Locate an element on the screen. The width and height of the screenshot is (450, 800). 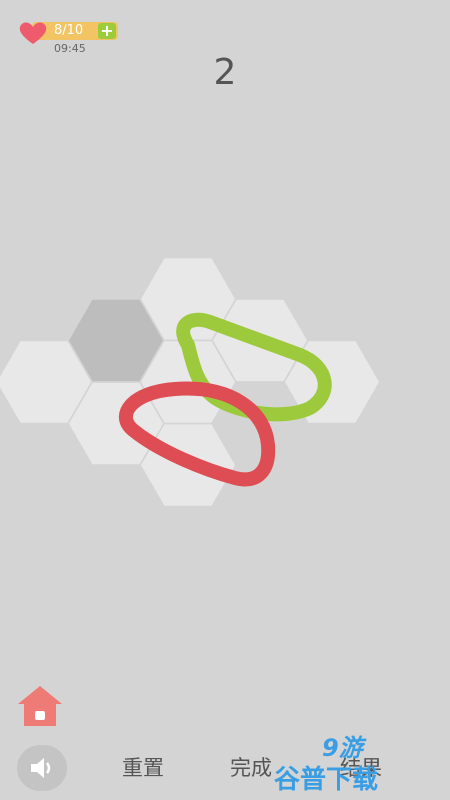
svg-text: 谷普下载 is located at coordinates (326, 779).